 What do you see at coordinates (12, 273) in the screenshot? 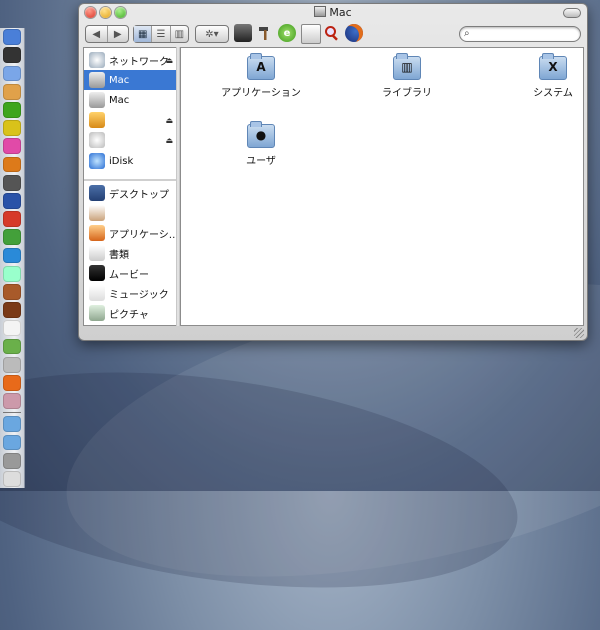
I see `ipod-icon` at bounding box center [12, 273].